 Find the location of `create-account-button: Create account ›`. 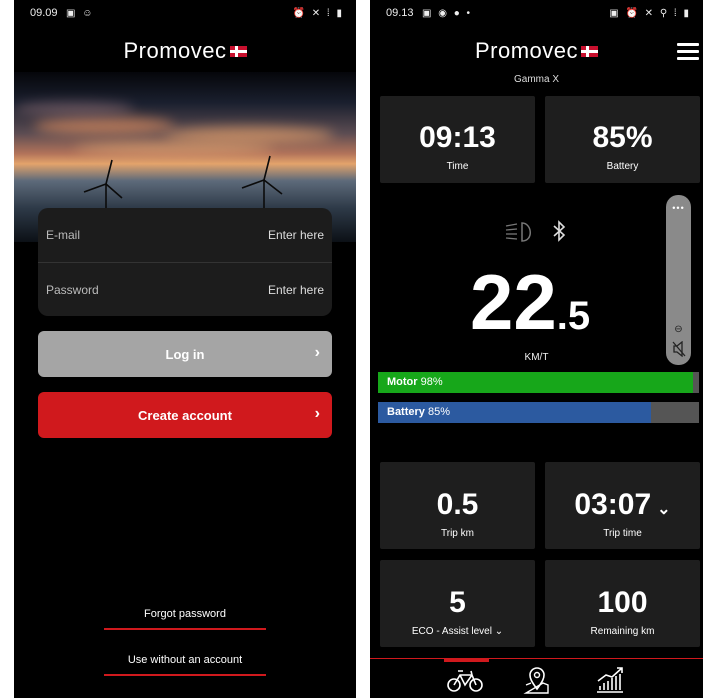

create-account-button: Create account › is located at coordinates (185, 415).